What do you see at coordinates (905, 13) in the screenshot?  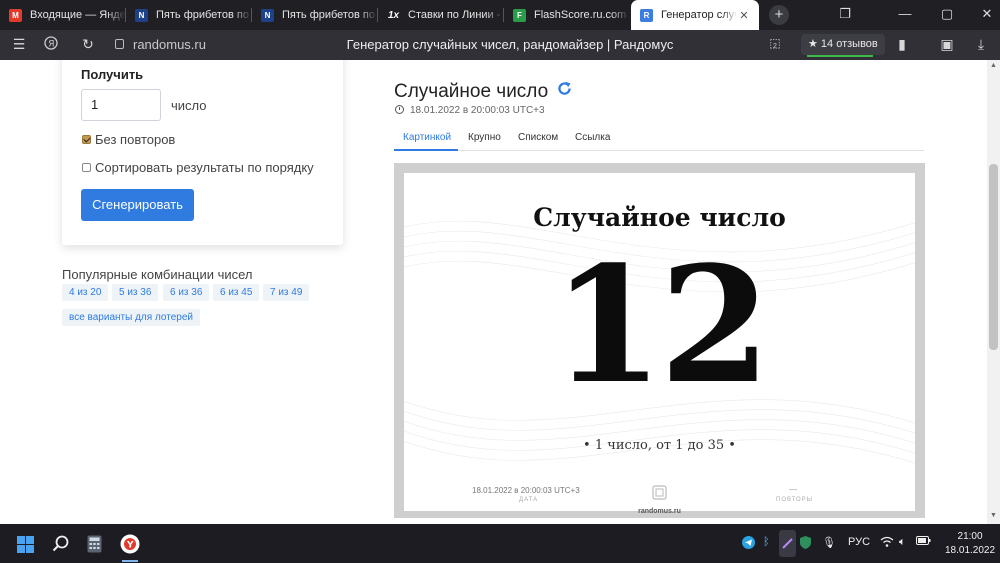 I see `minimize-icon: —` at bounding box center [905, 13].